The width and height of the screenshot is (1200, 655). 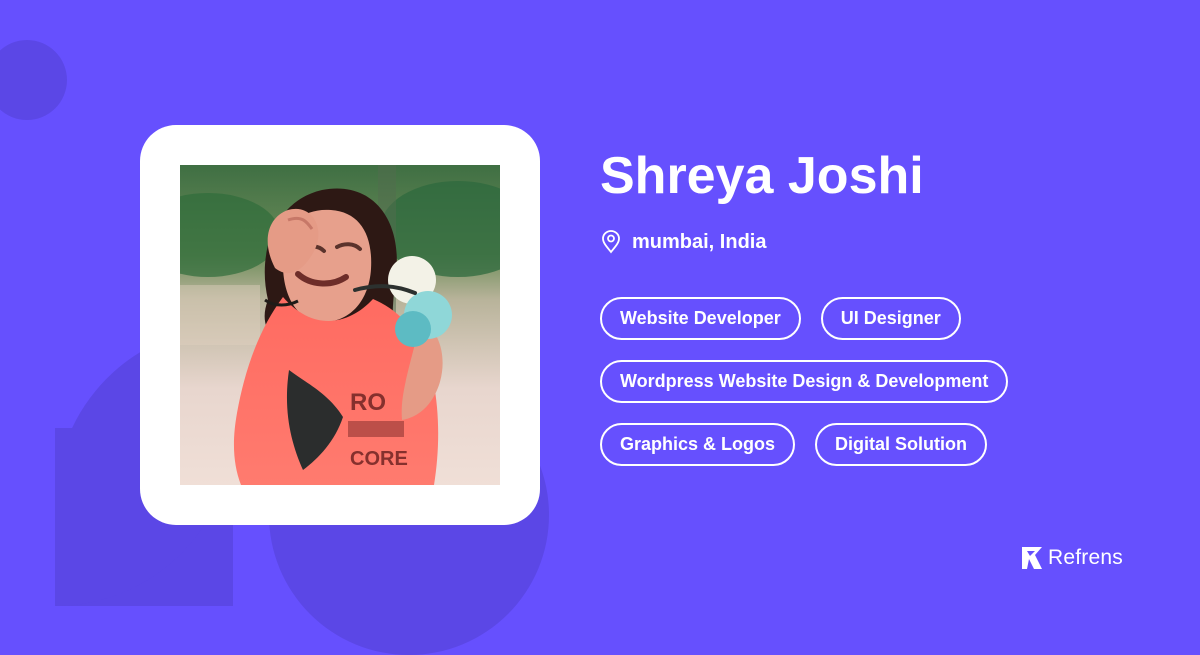 I want to click on profile-location: mumbai, India, so click(x=683, y=242).